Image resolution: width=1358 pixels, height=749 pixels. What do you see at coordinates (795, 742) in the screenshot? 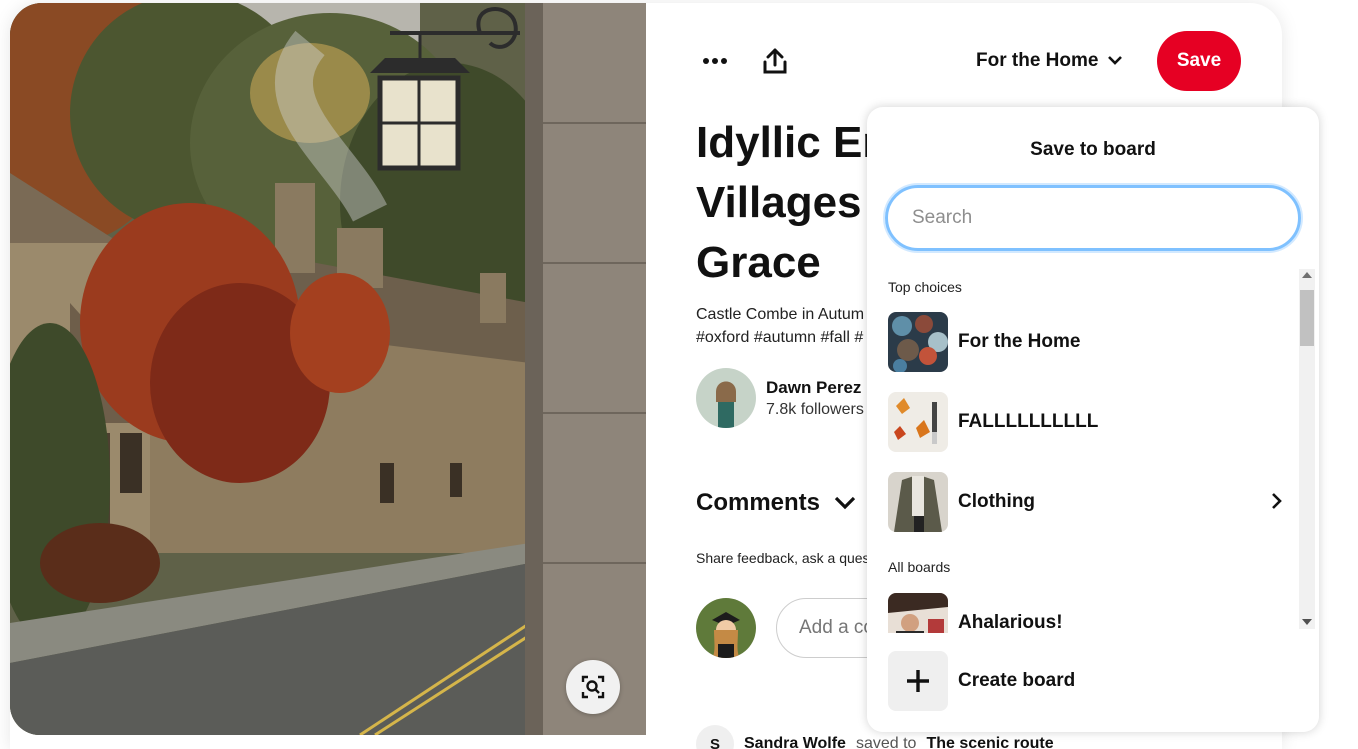
I see `activity-user: Sandra Wolfe` at bounding box center [795, 742].